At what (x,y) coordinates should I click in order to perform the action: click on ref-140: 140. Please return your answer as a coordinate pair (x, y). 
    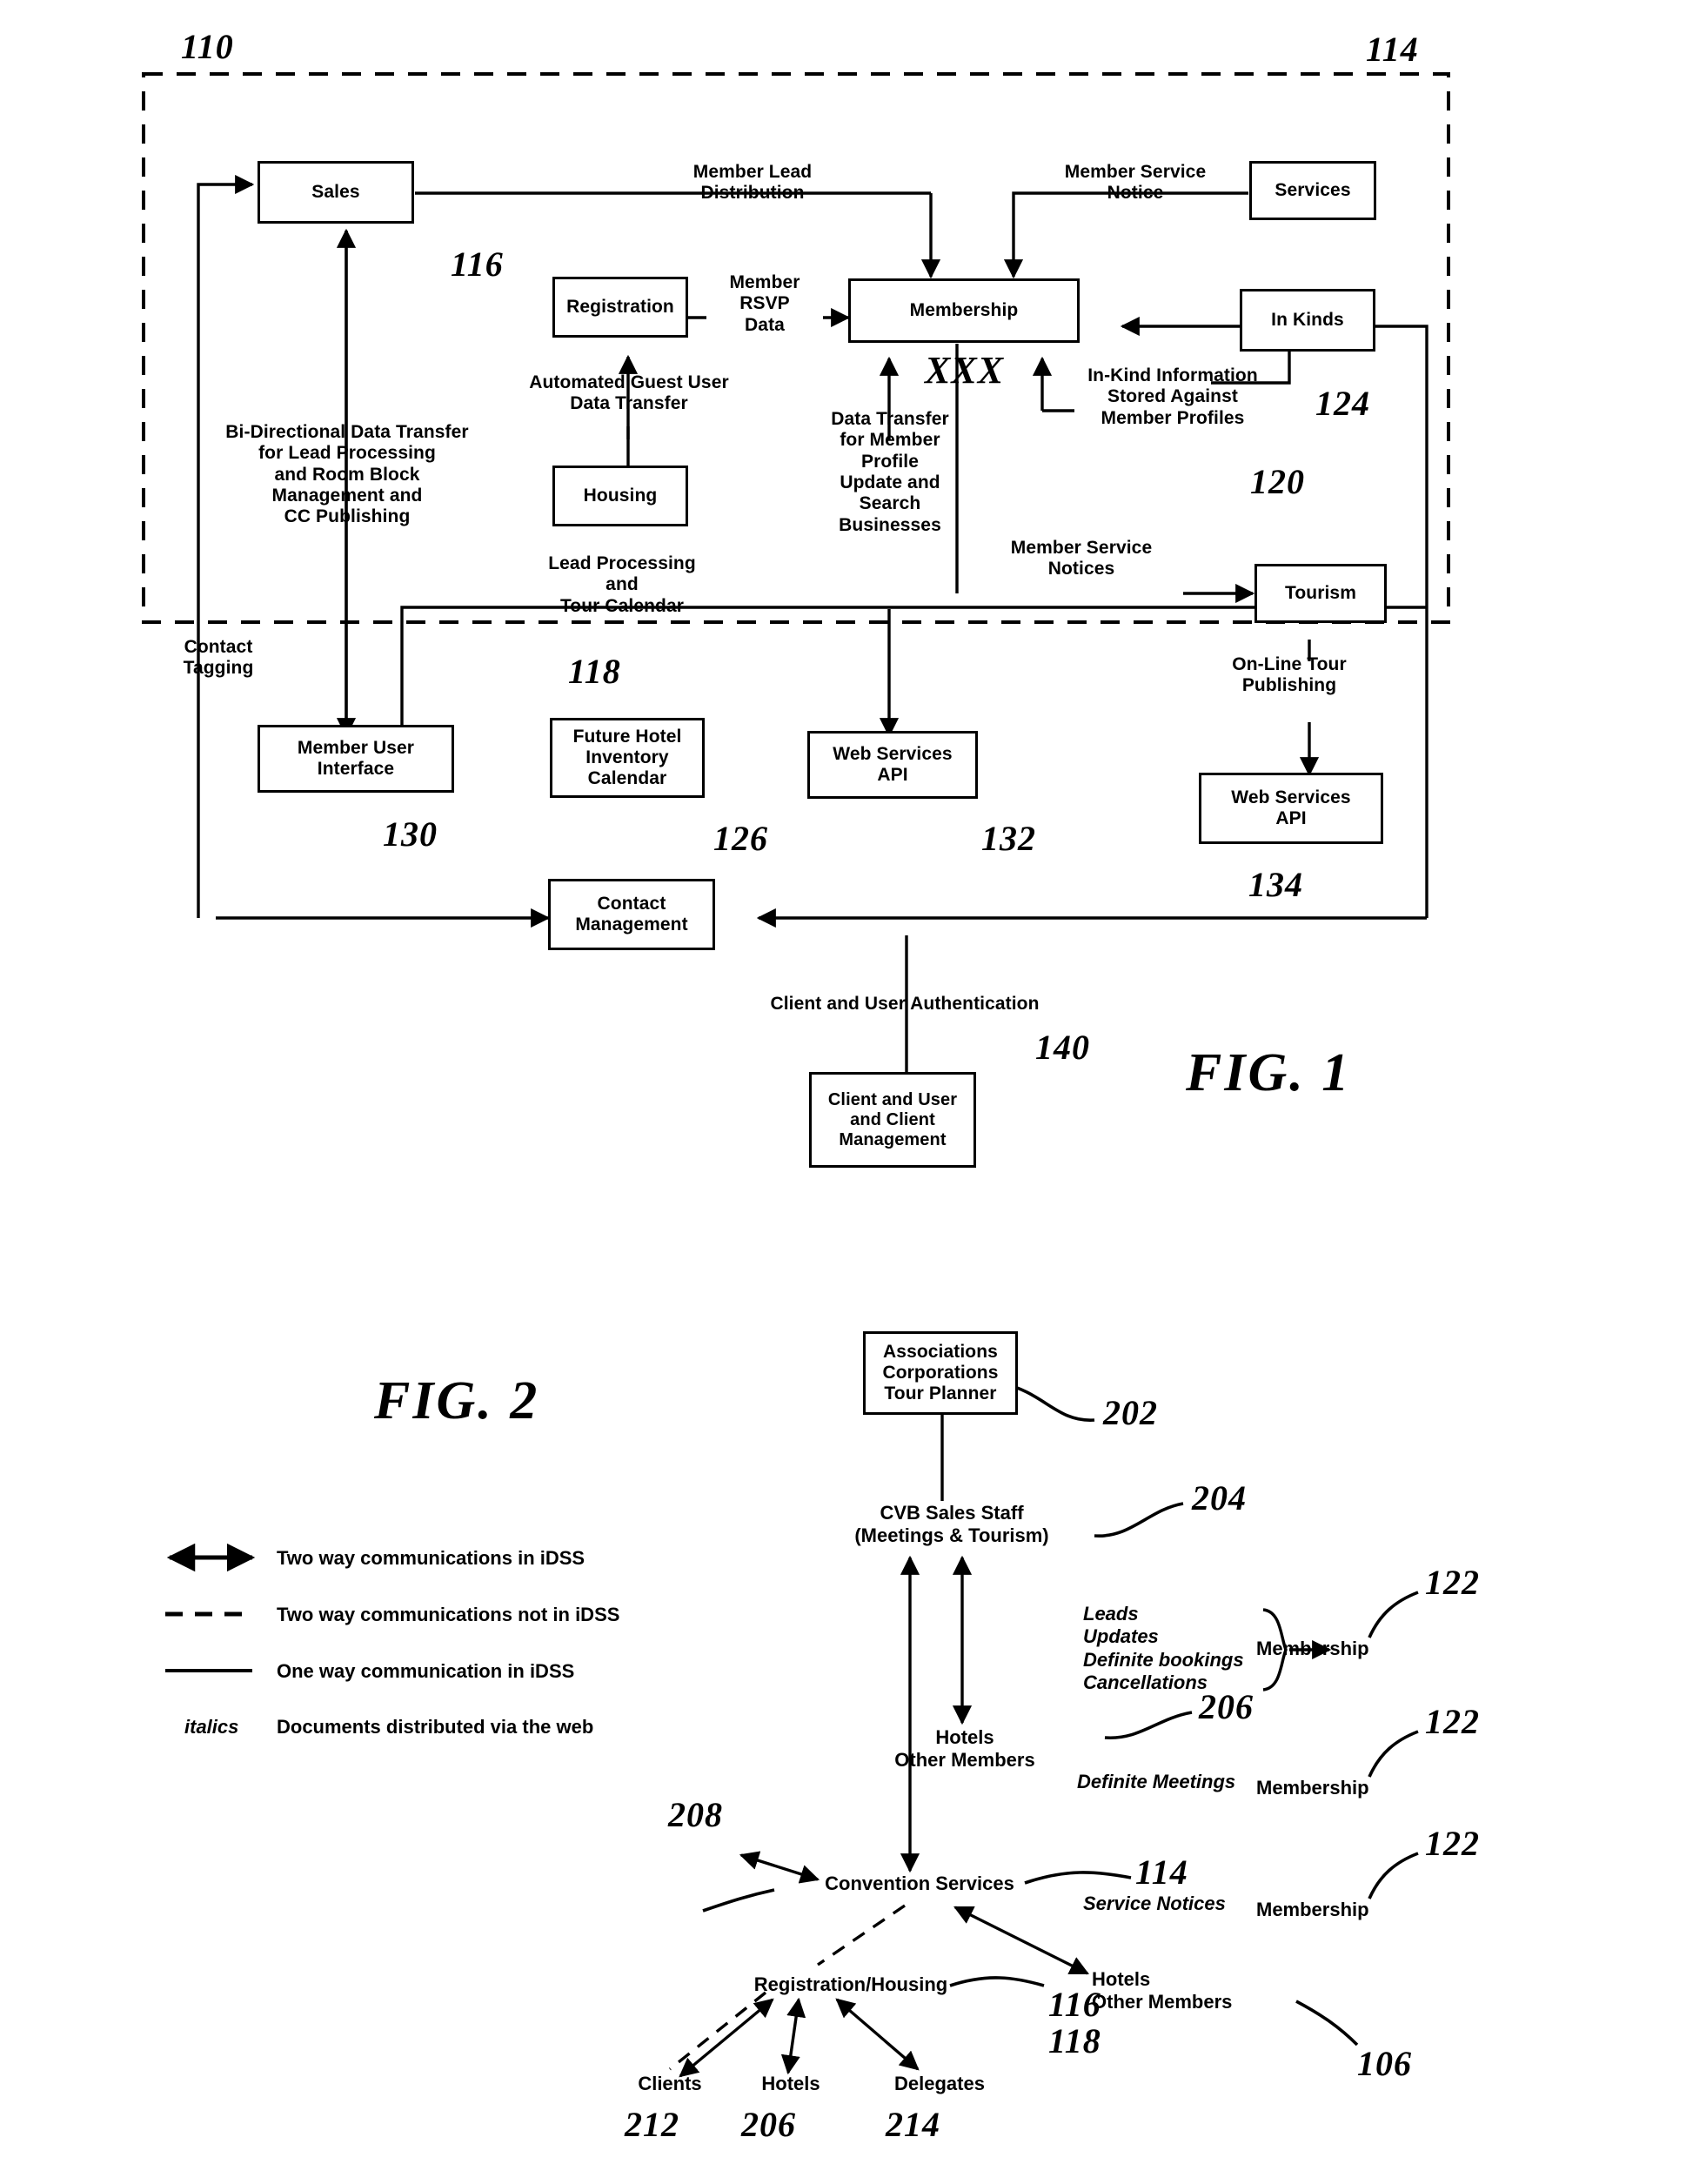
    Looking at the image, I should click on (1062, 1047).